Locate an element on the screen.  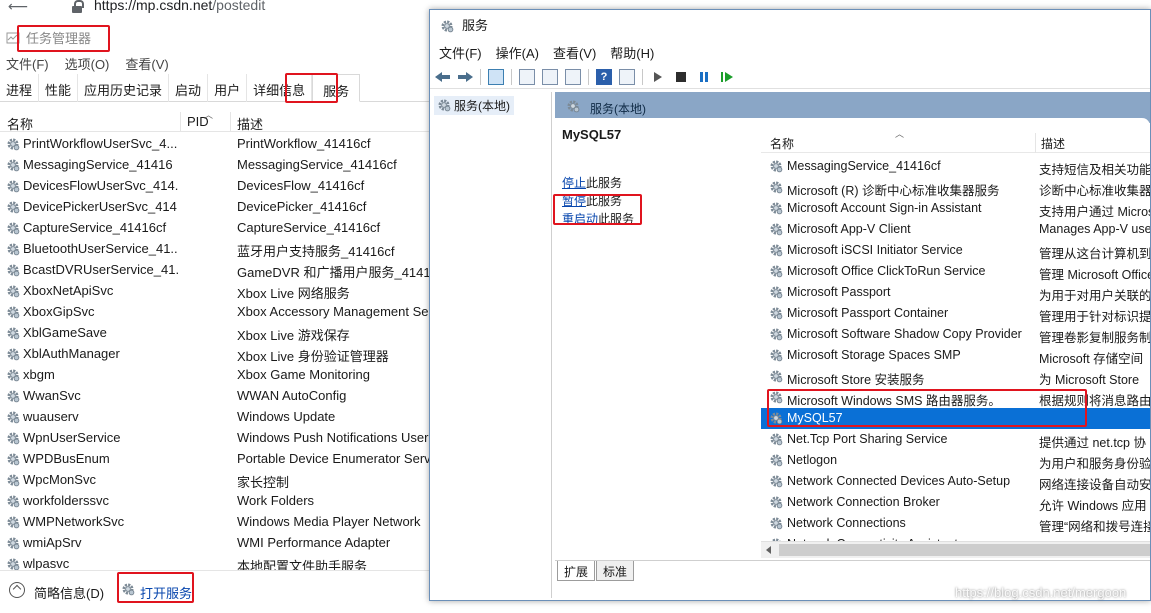
service-description: 诊断中心标准收集器 is located at coordinates (1094, 191).